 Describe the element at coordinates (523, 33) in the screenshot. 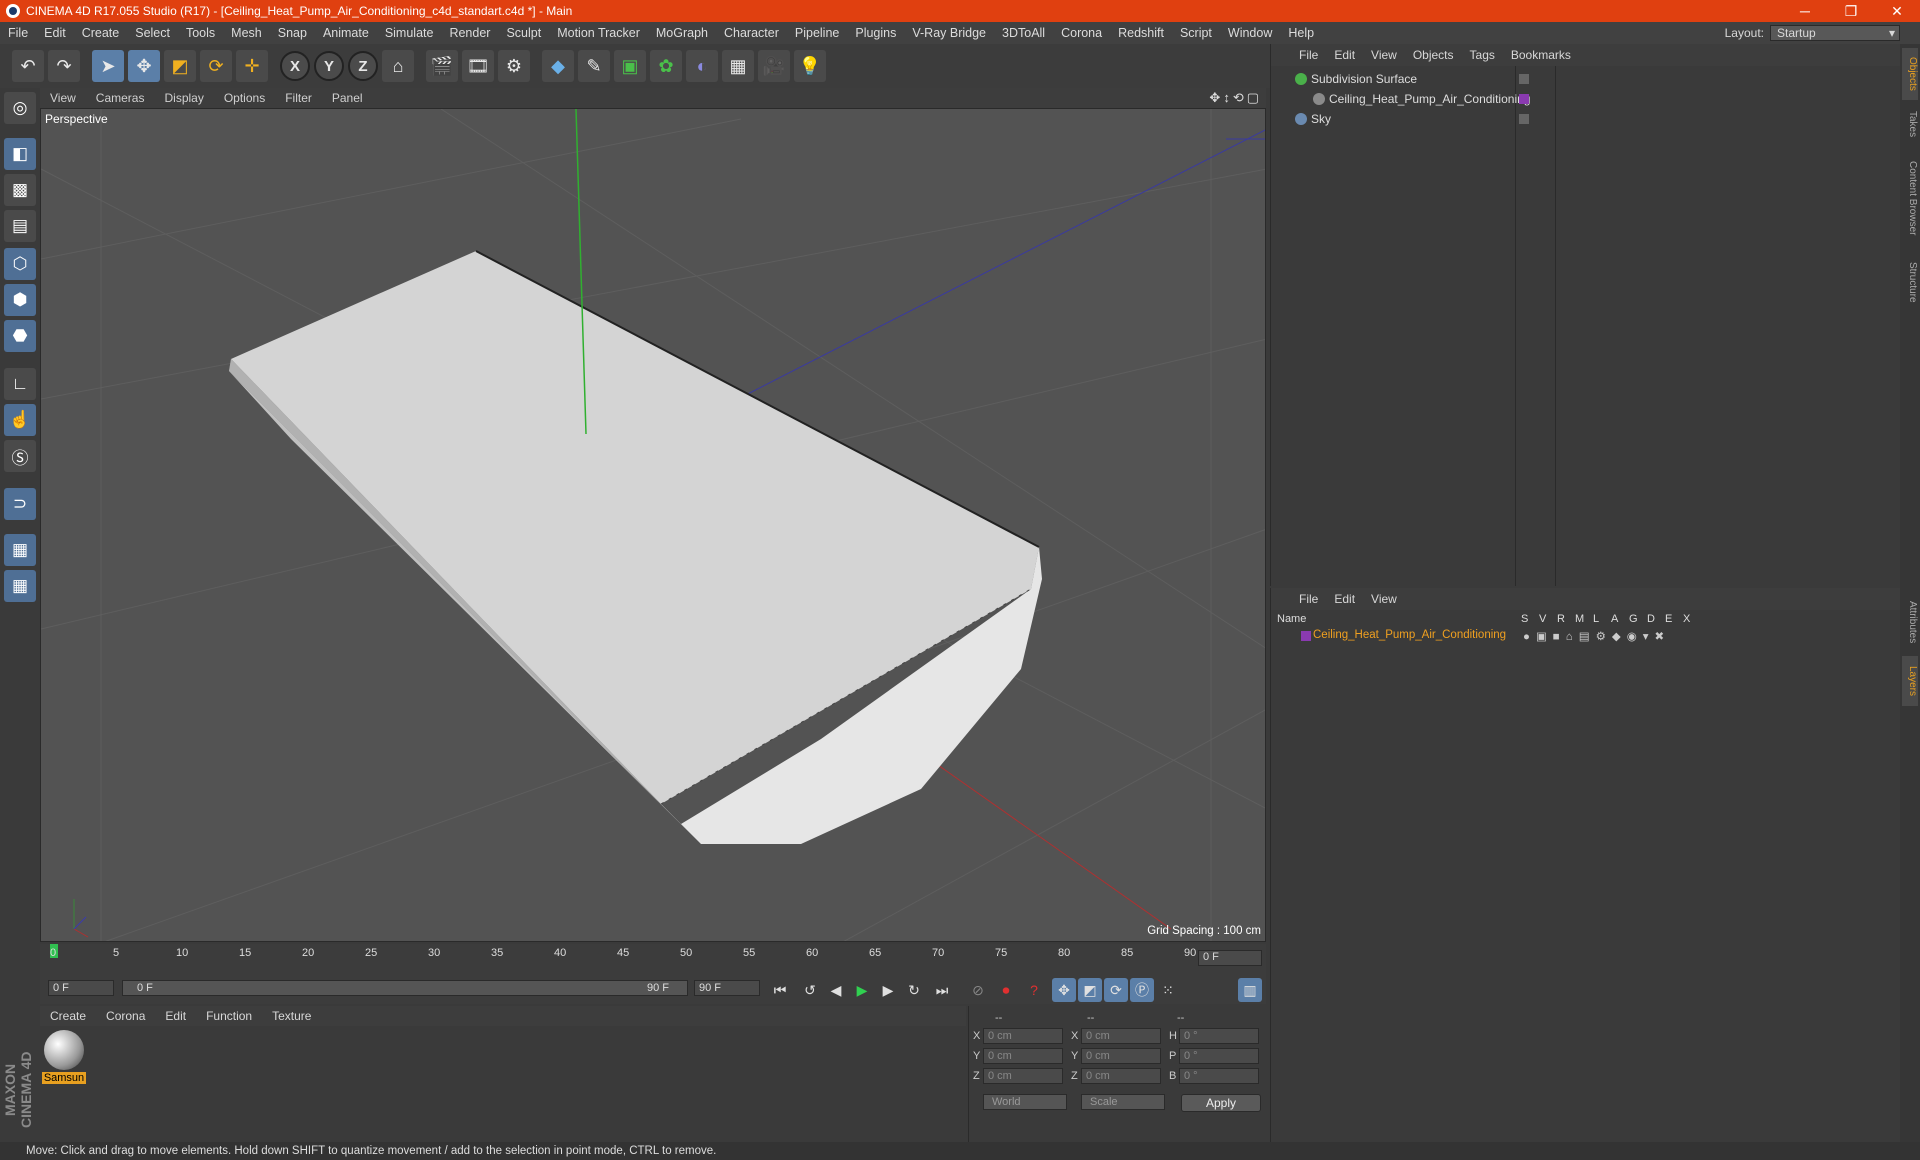

I see `menu-sculpt: Sculpt` at that location.